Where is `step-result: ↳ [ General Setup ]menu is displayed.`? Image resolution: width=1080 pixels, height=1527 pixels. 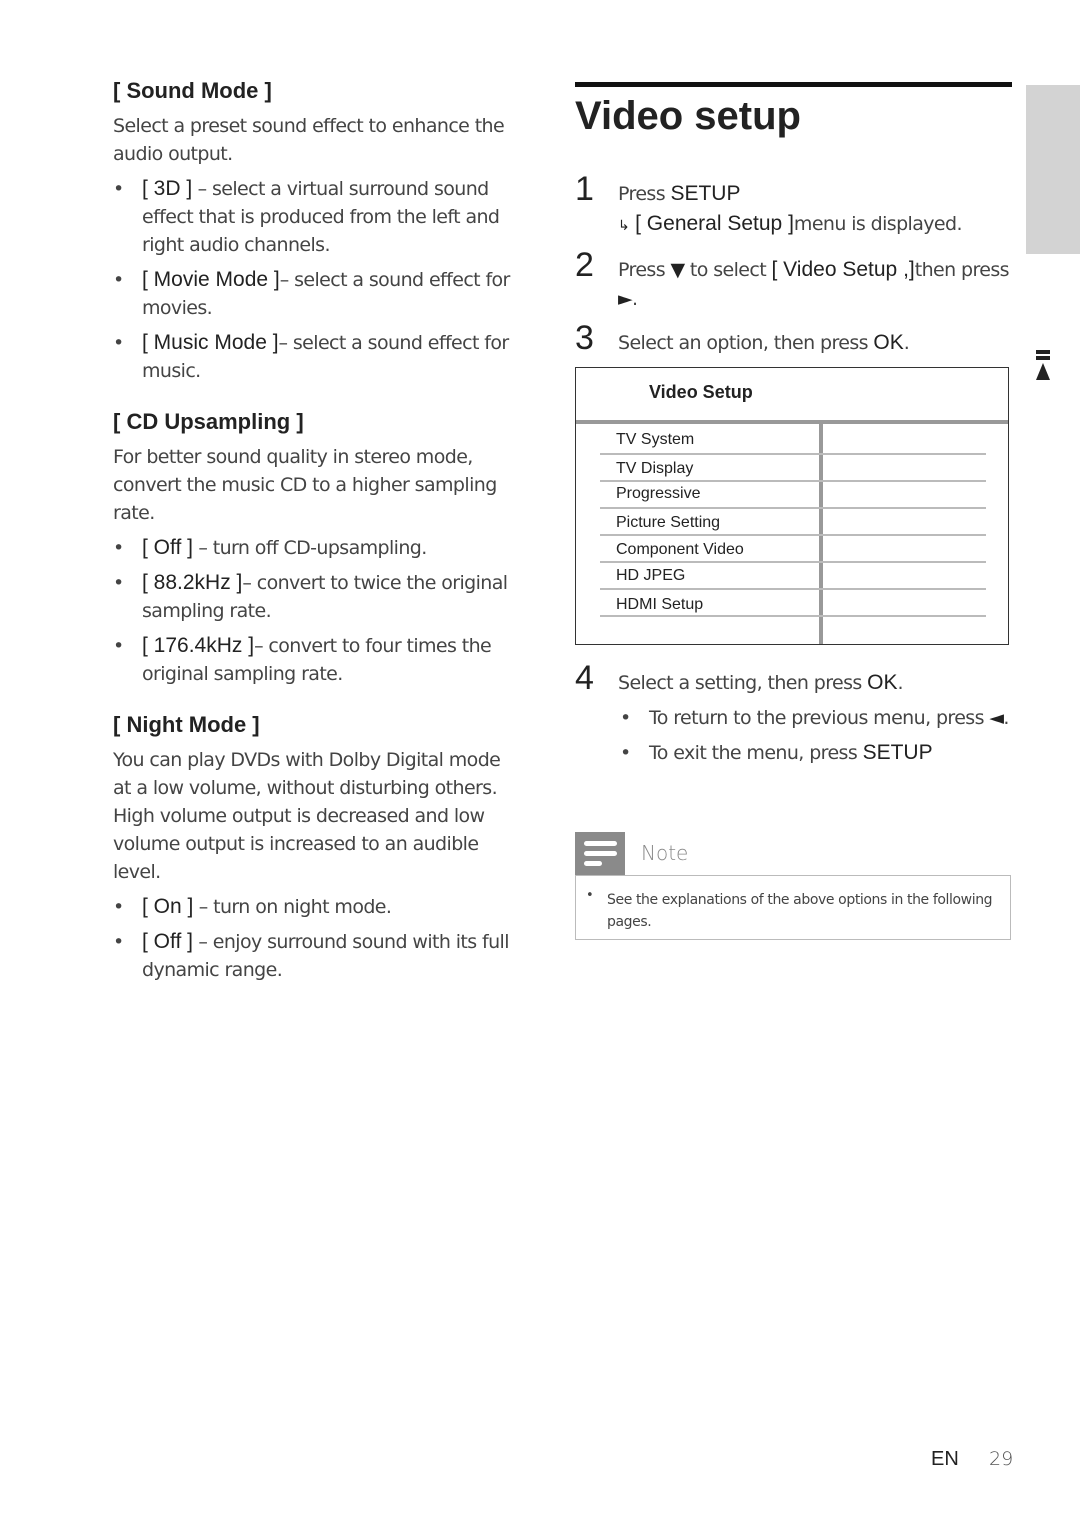
step-result: ↳ [ General Setup ]menu is displayed. is located at coordinates (815, 225).